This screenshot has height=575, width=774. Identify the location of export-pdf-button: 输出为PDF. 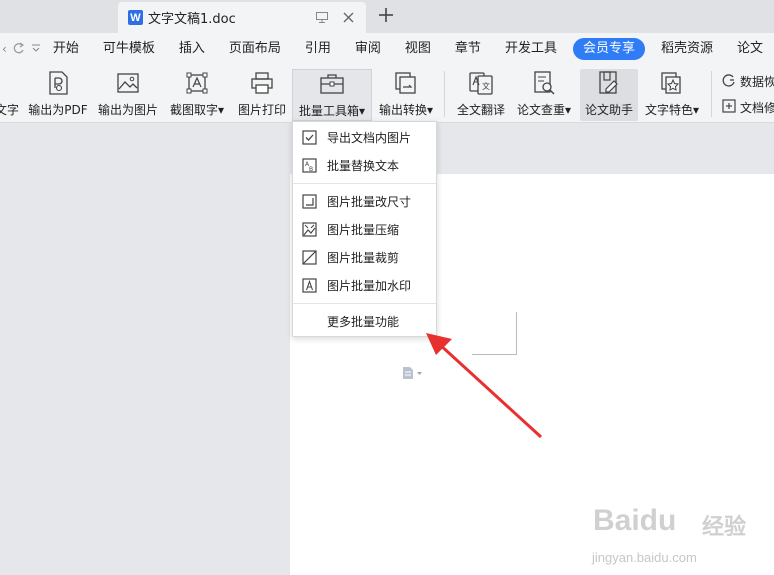
(58, 95).